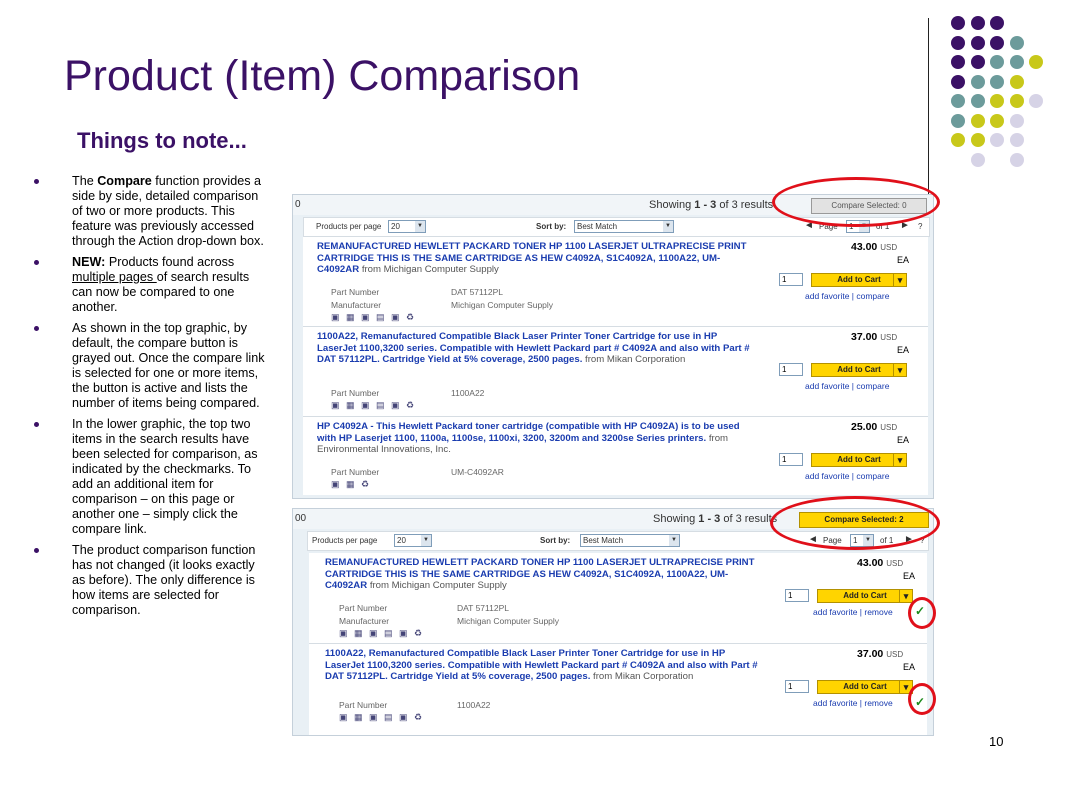  I want to click on eco-icons: ▣ ▦ ♻, so click(351, 484).